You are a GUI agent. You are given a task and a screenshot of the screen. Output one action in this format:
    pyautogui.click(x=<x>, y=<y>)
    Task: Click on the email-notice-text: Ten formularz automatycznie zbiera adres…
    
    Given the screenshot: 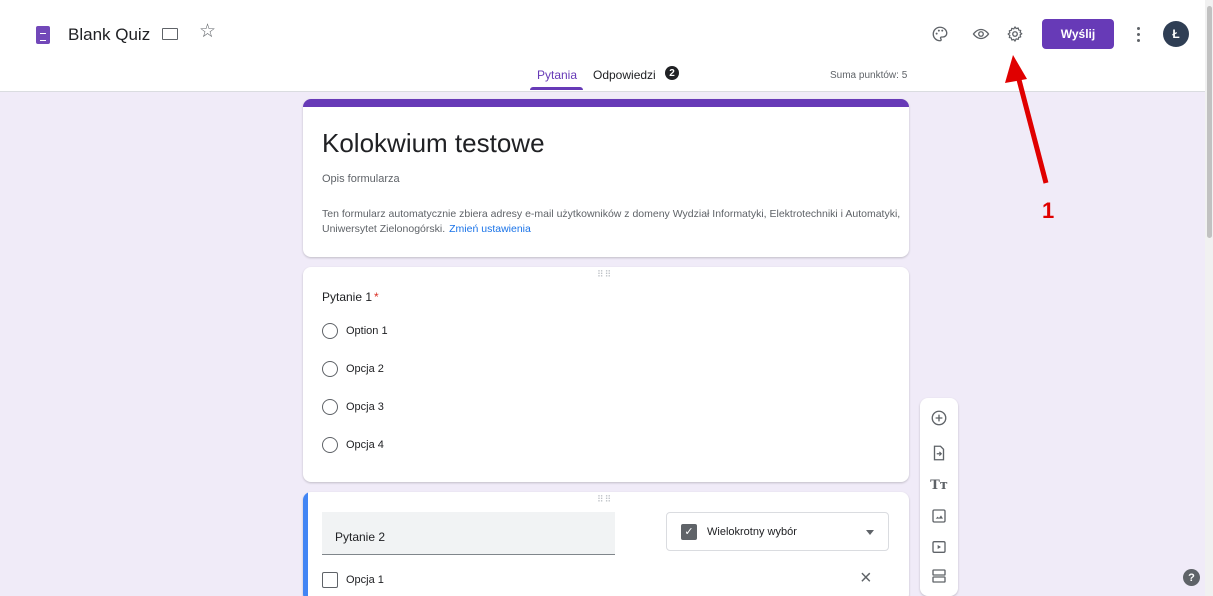 What is the action you would take?
    pyautogui.click(x=611, y=221)
    